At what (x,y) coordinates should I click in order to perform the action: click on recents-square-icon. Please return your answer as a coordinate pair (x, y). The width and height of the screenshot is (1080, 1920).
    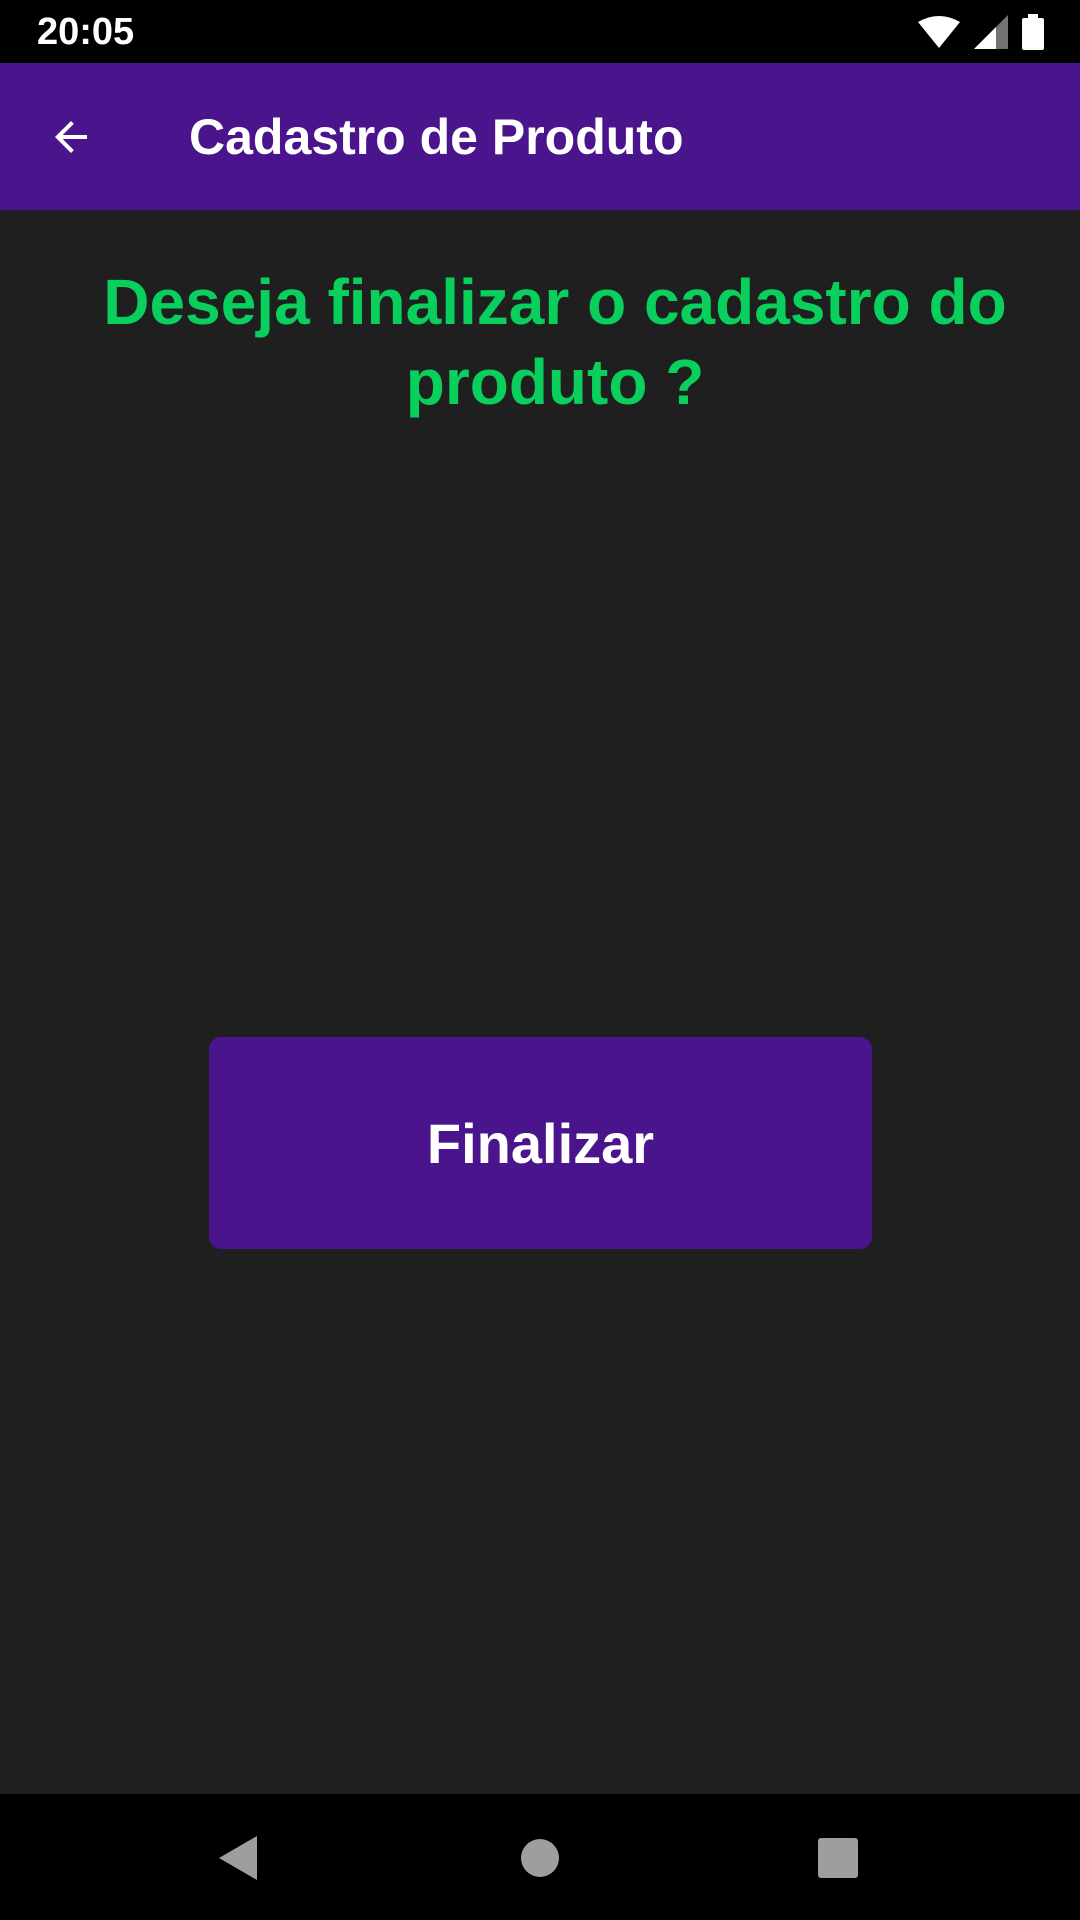
    Looking at the image, I should click on (838, 1858).